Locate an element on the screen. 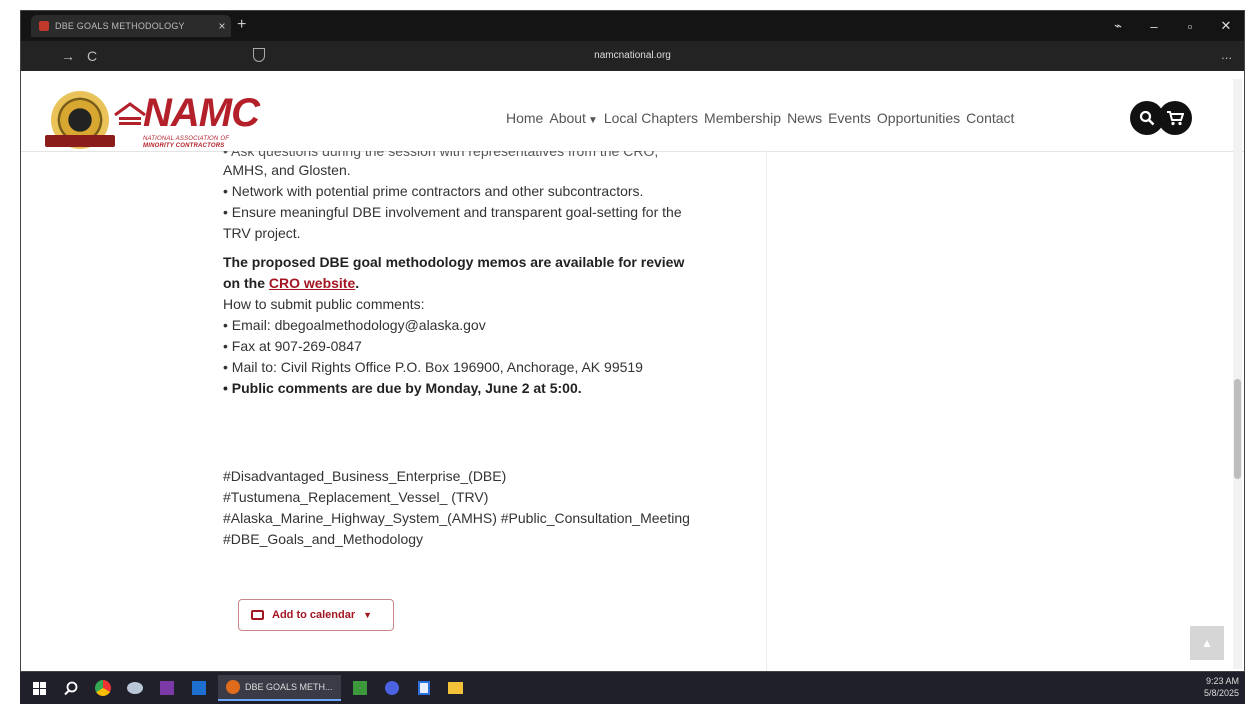 This screenshot has height=704, width=1250. arrow-up-icon: ▲ is located at coordinates (1207, 643).